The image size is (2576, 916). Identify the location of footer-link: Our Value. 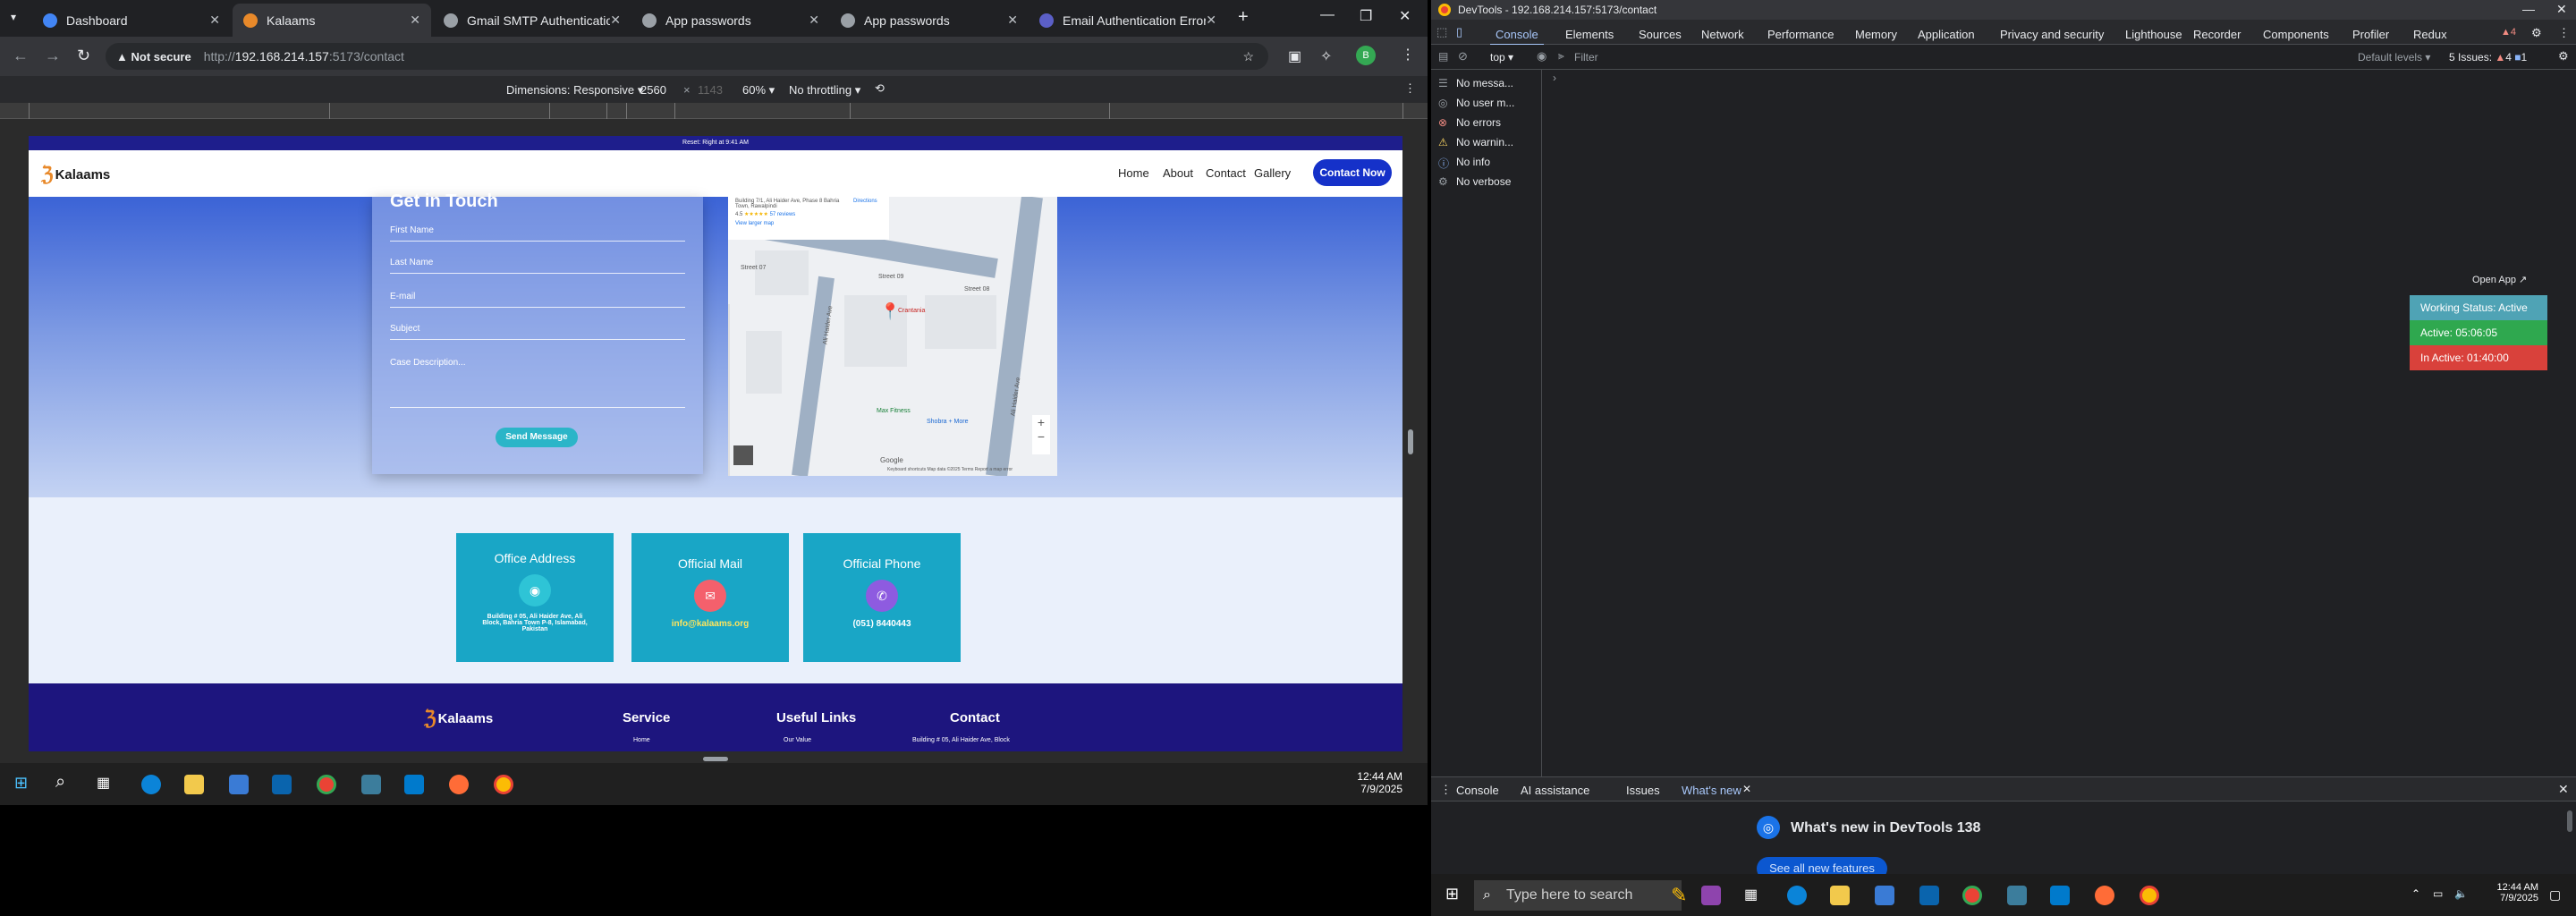
(797, 740).